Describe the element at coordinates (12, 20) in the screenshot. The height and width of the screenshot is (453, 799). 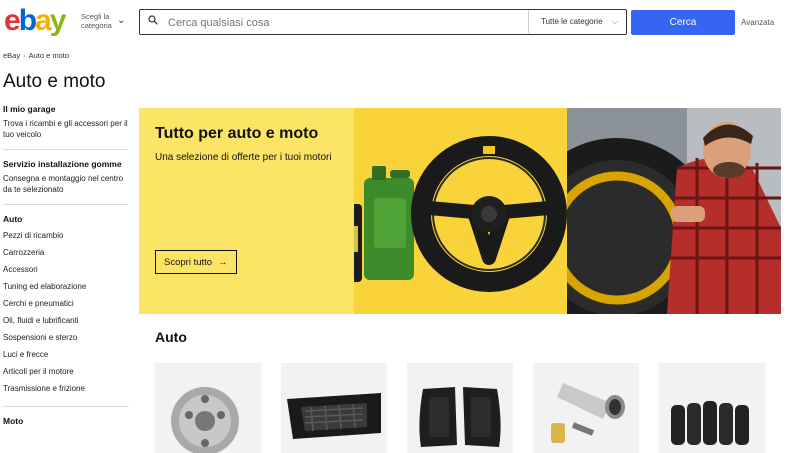
I see `logo-letter-e: e` at that location.